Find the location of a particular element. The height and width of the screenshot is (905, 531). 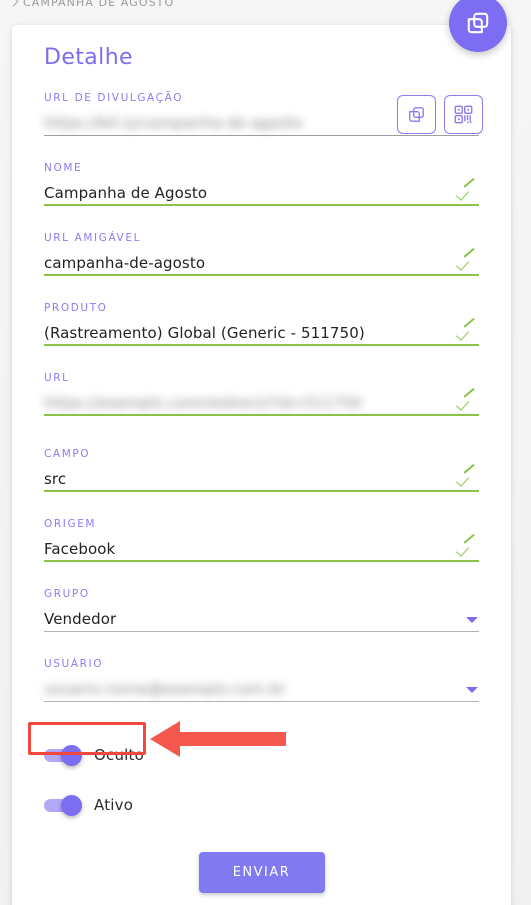

qr-code-icon is located at coordinates (463, 114).